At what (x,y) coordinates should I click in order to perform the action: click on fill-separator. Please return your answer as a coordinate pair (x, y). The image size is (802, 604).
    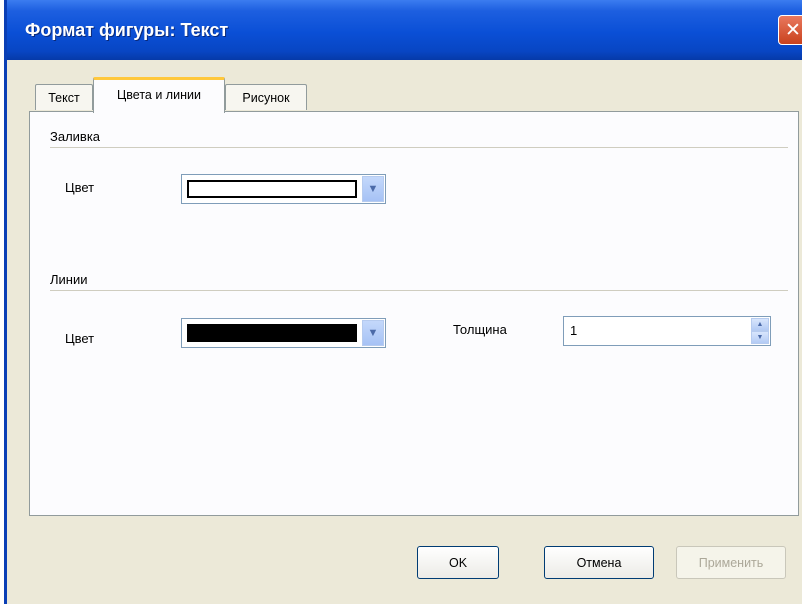
    Looking at the image, I should click on (419, 147).